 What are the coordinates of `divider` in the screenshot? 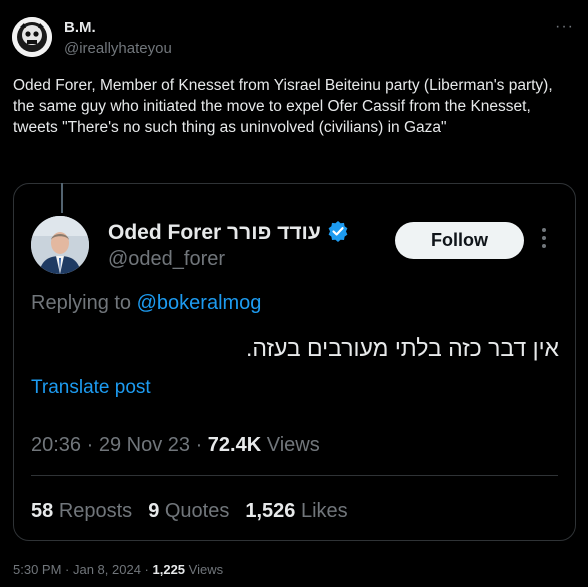 It's located at (294, 475).